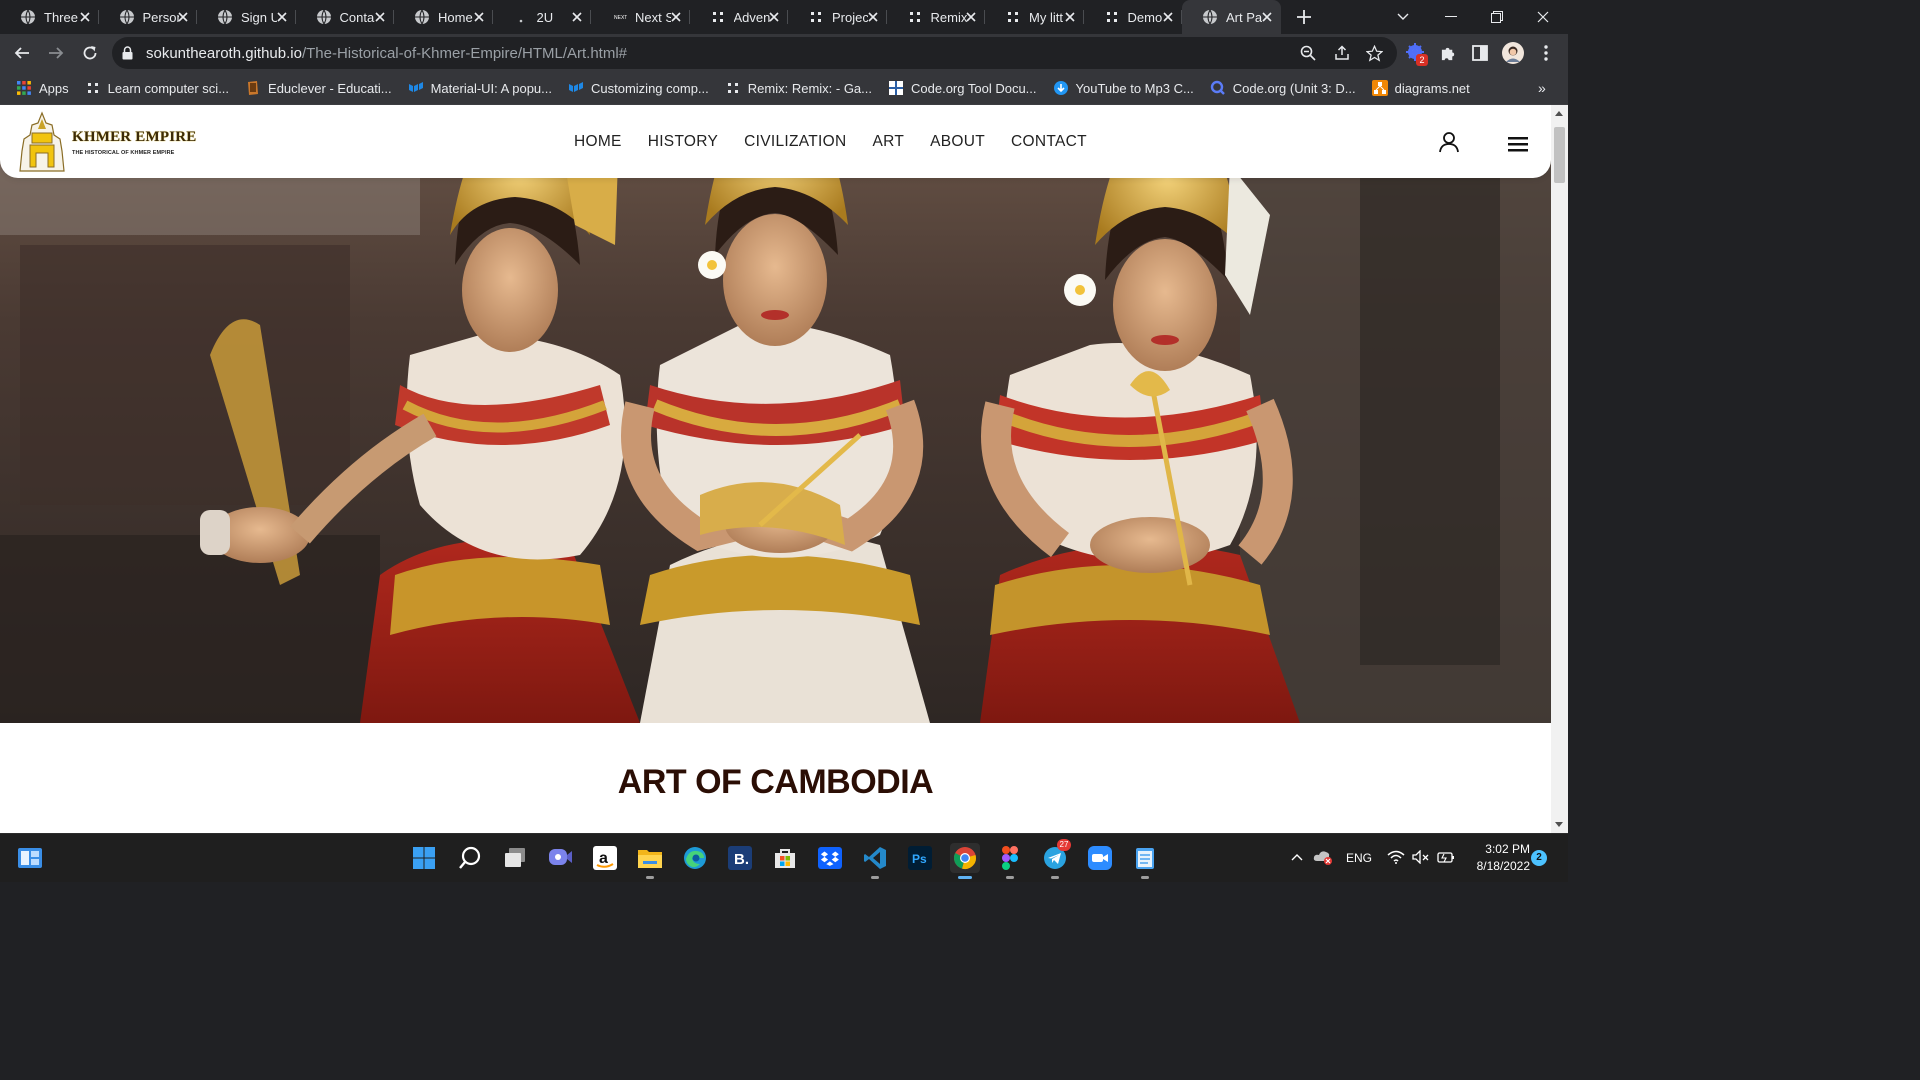  Describe the element at coordinates (1500, 849) in the screenshot. I see `clock-time: 3:02 PM` at that location.